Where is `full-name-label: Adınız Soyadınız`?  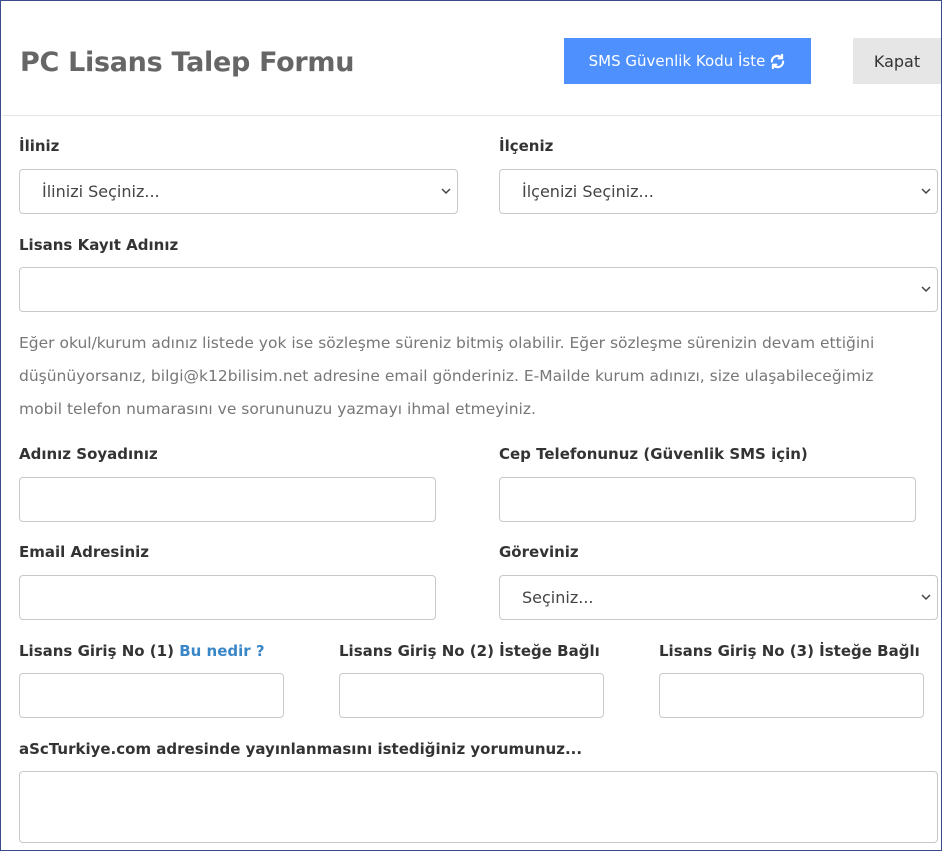
full-name-label: Adınız Soyadınız is located at coordinates (88, 454).